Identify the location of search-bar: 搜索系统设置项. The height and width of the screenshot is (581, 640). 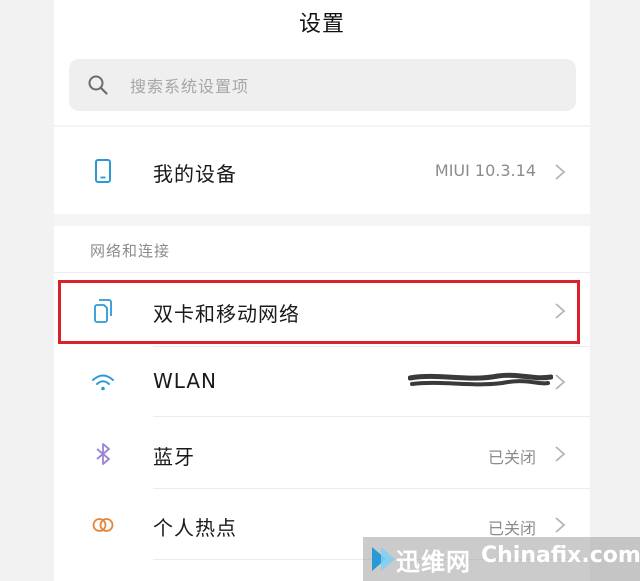
(322, 85).